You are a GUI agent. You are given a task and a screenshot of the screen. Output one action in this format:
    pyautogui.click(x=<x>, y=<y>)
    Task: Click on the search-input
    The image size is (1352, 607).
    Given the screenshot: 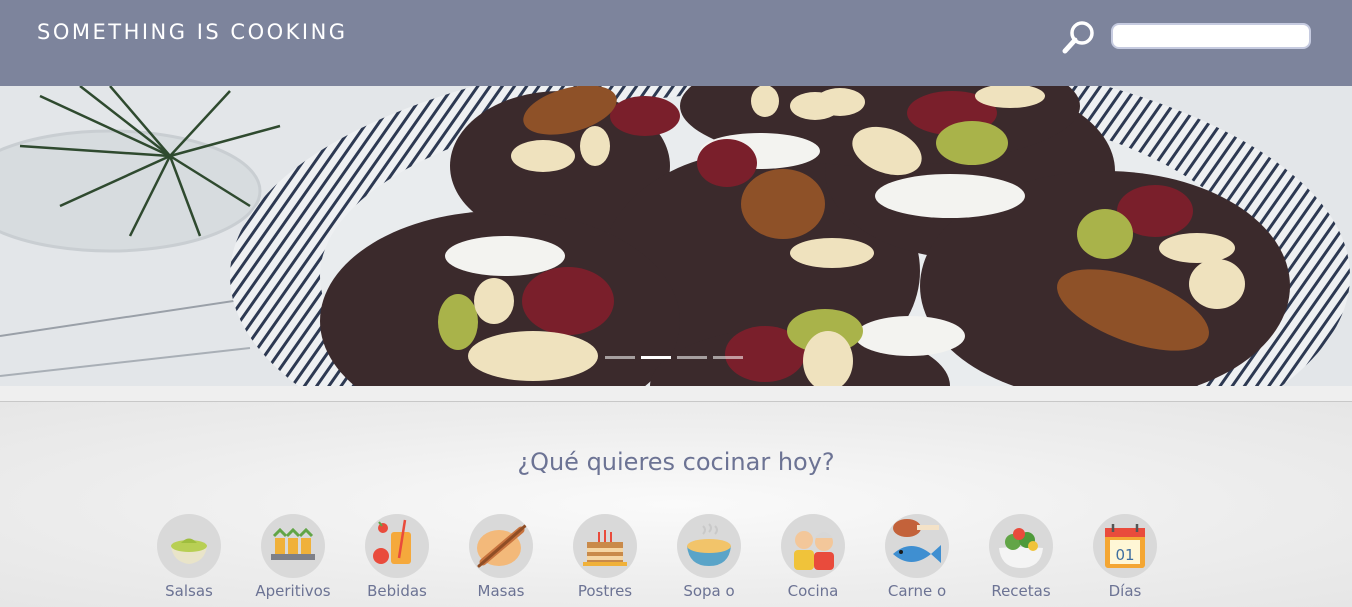 What is the action you would take?
    pyautogui.click(x=1211, y=36)
    